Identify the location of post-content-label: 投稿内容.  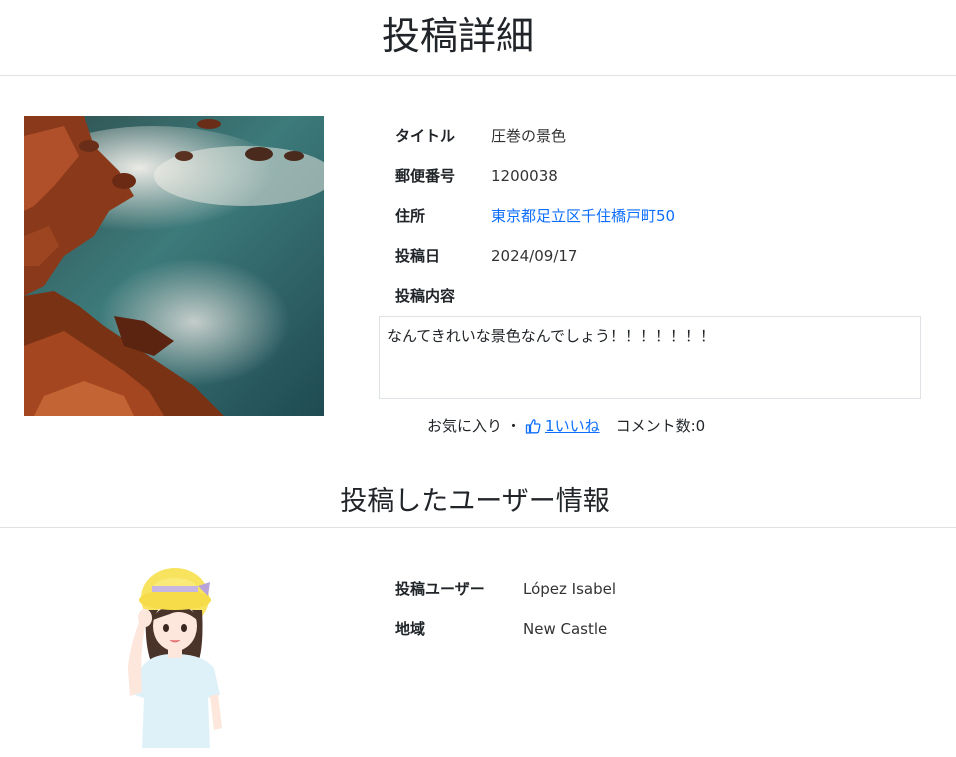
(425, 296).